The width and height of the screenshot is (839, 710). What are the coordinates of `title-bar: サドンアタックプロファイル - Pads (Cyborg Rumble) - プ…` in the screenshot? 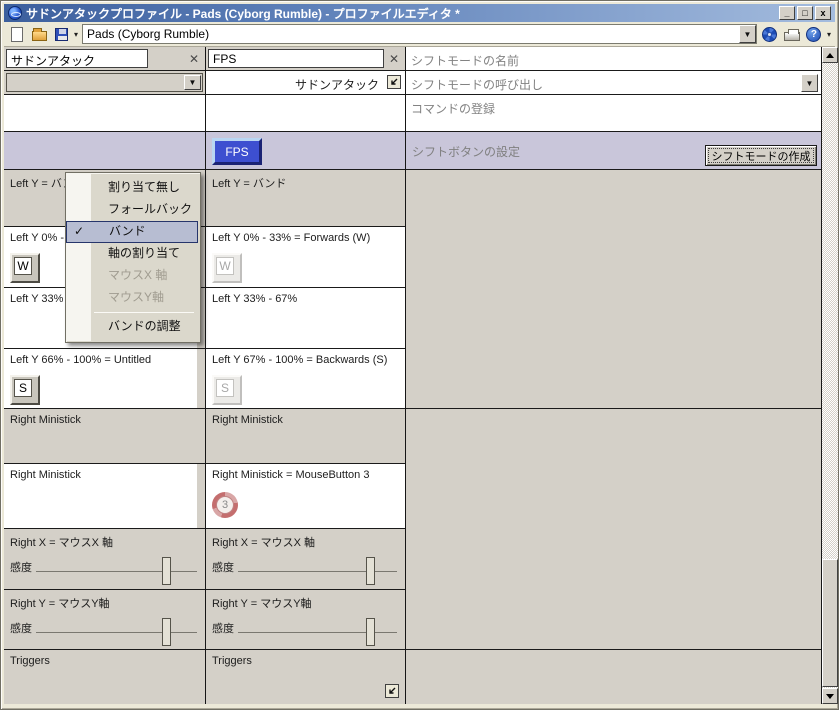 It's located at (419, 13).